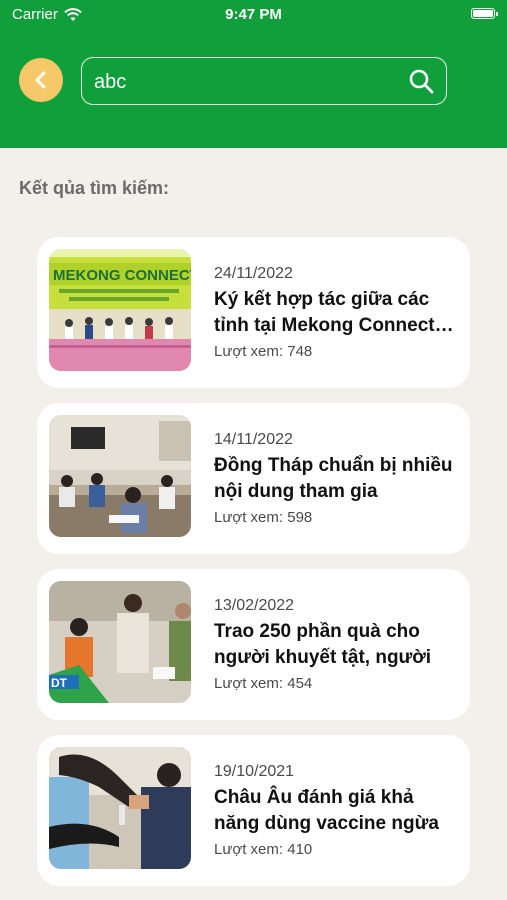  I want to click on status-bar: Carrier 9:47 PM, so click(253, 15).